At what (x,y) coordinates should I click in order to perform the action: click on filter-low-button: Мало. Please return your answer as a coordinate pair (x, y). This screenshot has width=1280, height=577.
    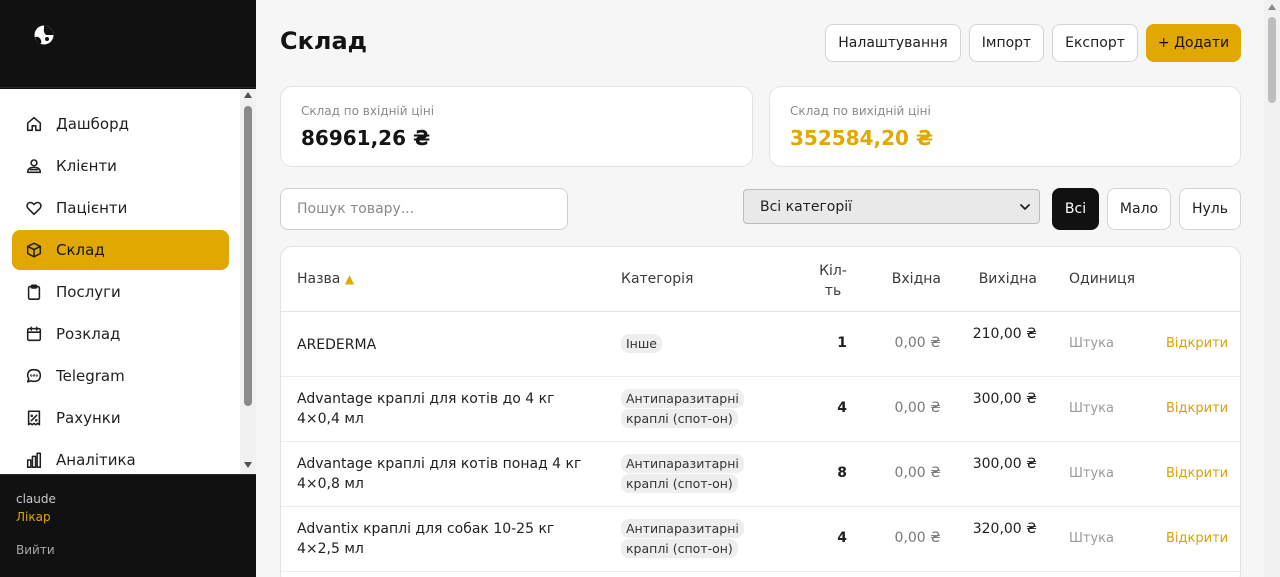
    Looking at the image, I should click on (1139, 209).